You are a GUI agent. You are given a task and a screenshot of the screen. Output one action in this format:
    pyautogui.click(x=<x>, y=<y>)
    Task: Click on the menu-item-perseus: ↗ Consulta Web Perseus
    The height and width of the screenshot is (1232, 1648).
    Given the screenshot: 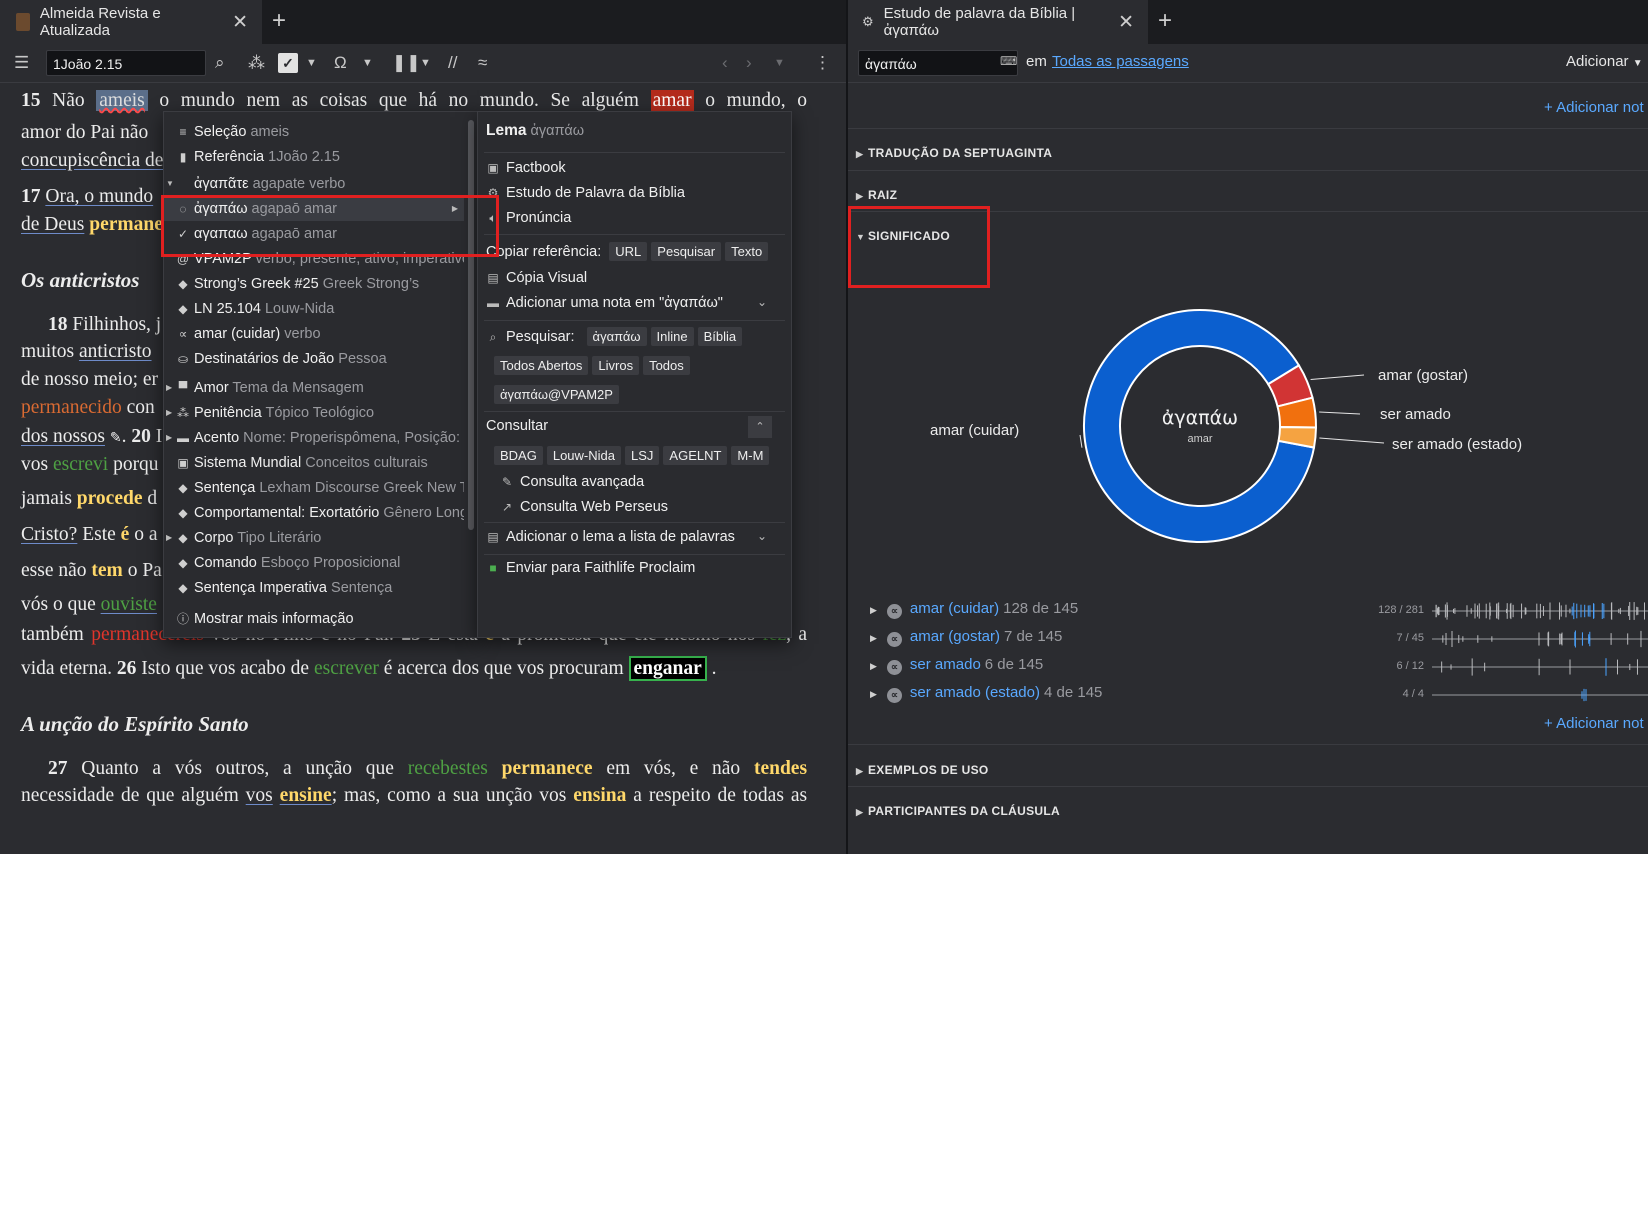 What is the action you would take?
    pyautogui.click(x=641, y=507)
    